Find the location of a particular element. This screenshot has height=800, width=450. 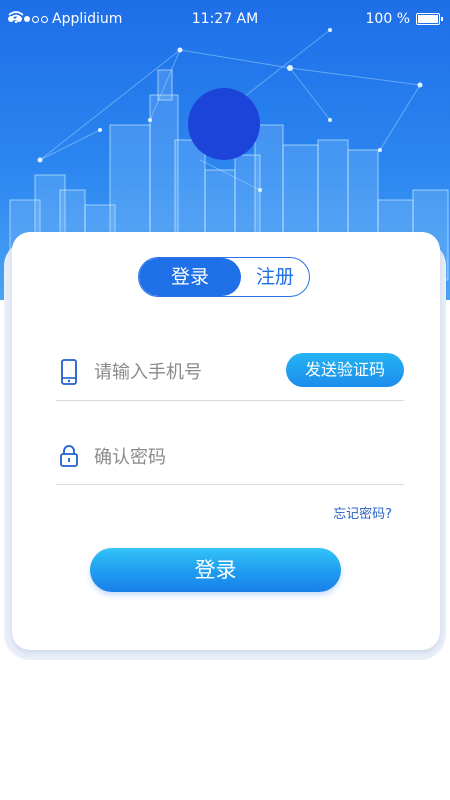

forgot-password-link: 忘记密码? is located at coordinates (346, 512).